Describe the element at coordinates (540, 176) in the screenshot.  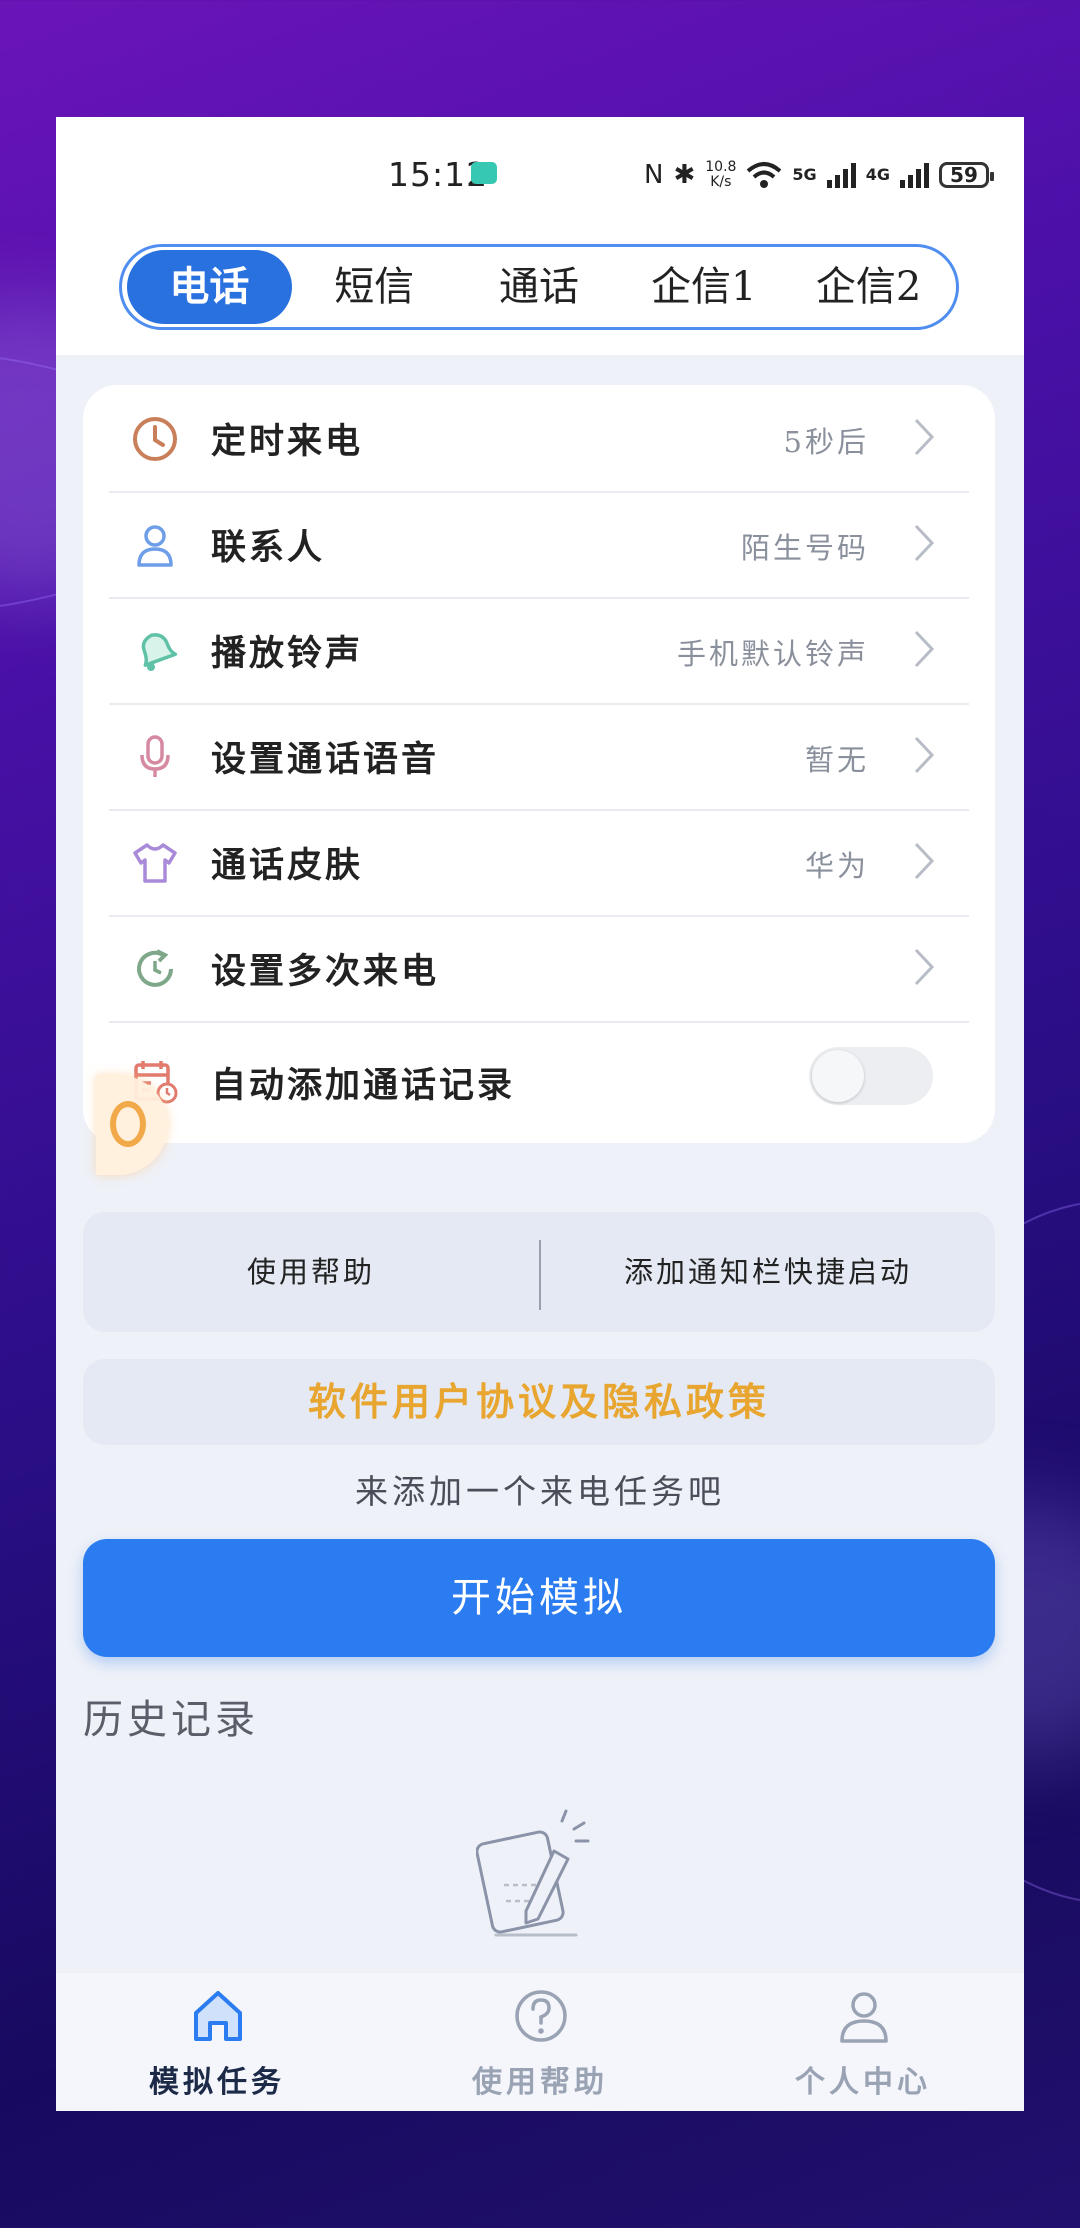
I see `status-bar: 15:12 N ✱ 10.8 K/s 5G 4G 59` at that location.